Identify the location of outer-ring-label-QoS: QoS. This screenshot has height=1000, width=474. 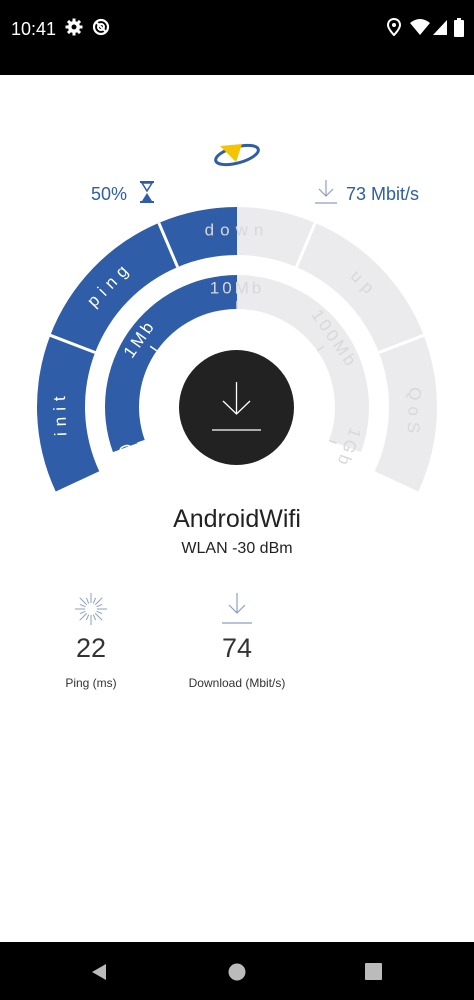
(414, 413).